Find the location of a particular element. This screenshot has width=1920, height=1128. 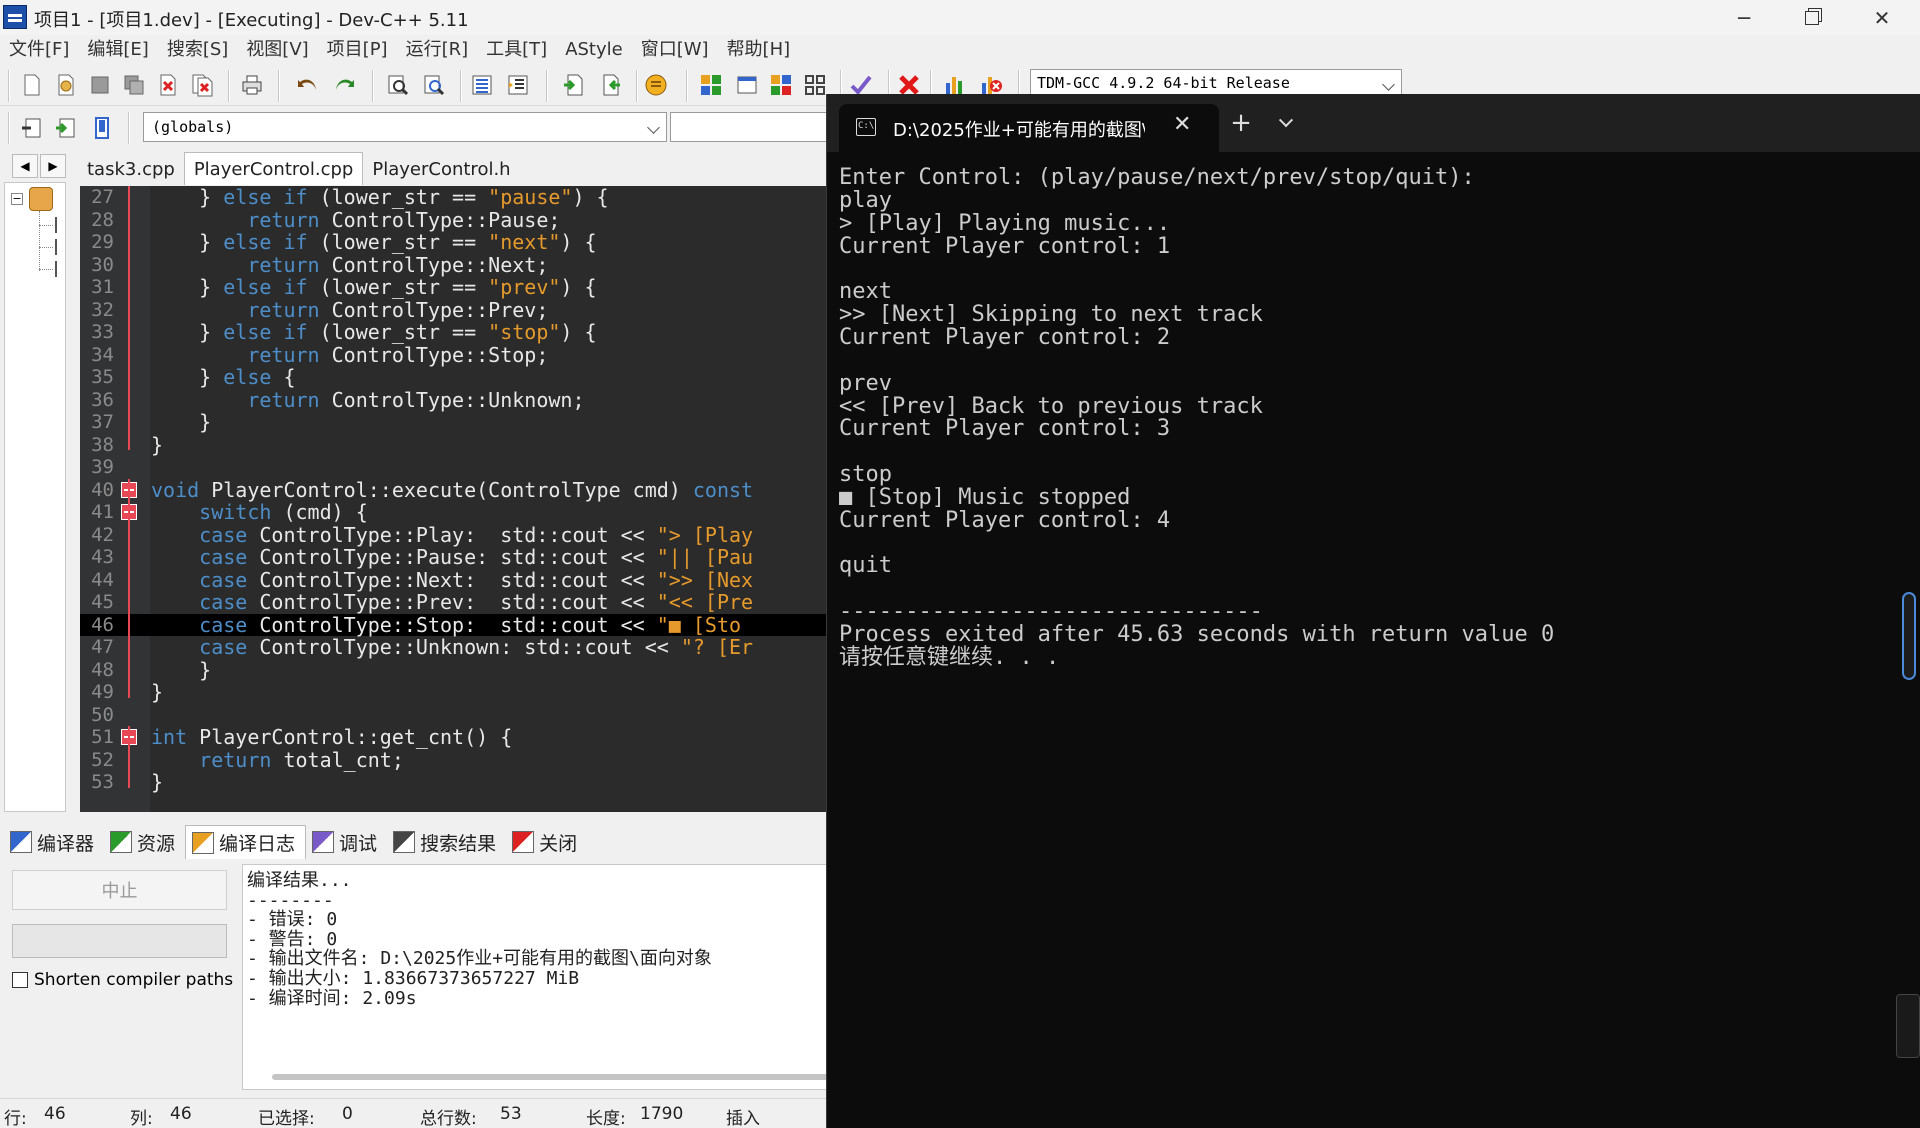

code-line: 49} is located at coordinates (456, 692).